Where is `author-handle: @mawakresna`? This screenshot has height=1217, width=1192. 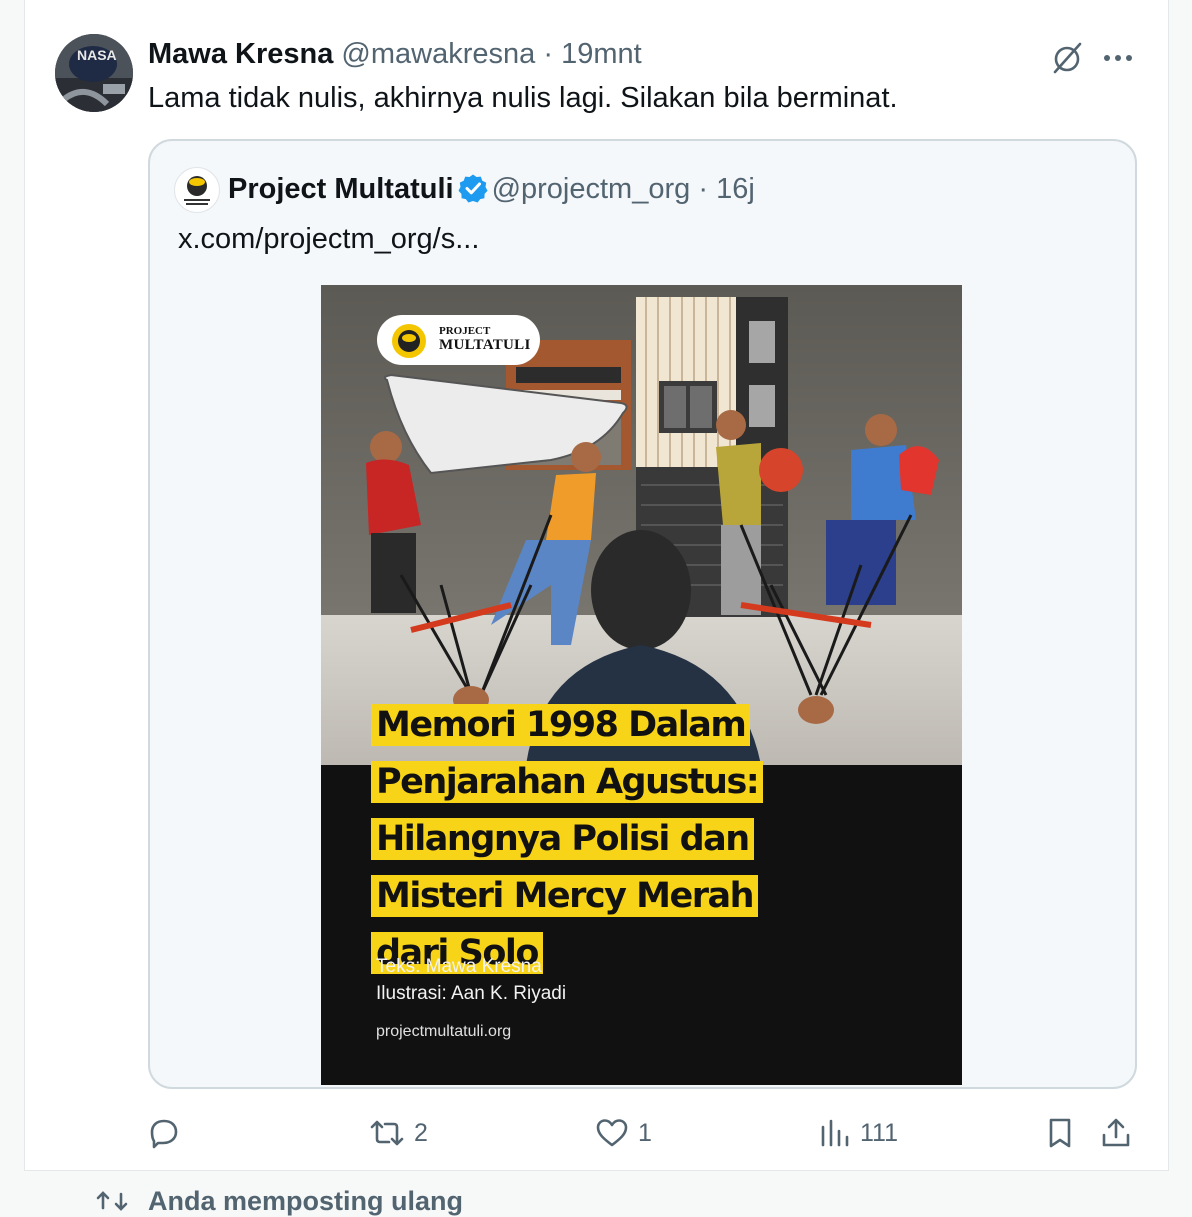
author-handle: @mawakresna is located at coordinates (438, 54).